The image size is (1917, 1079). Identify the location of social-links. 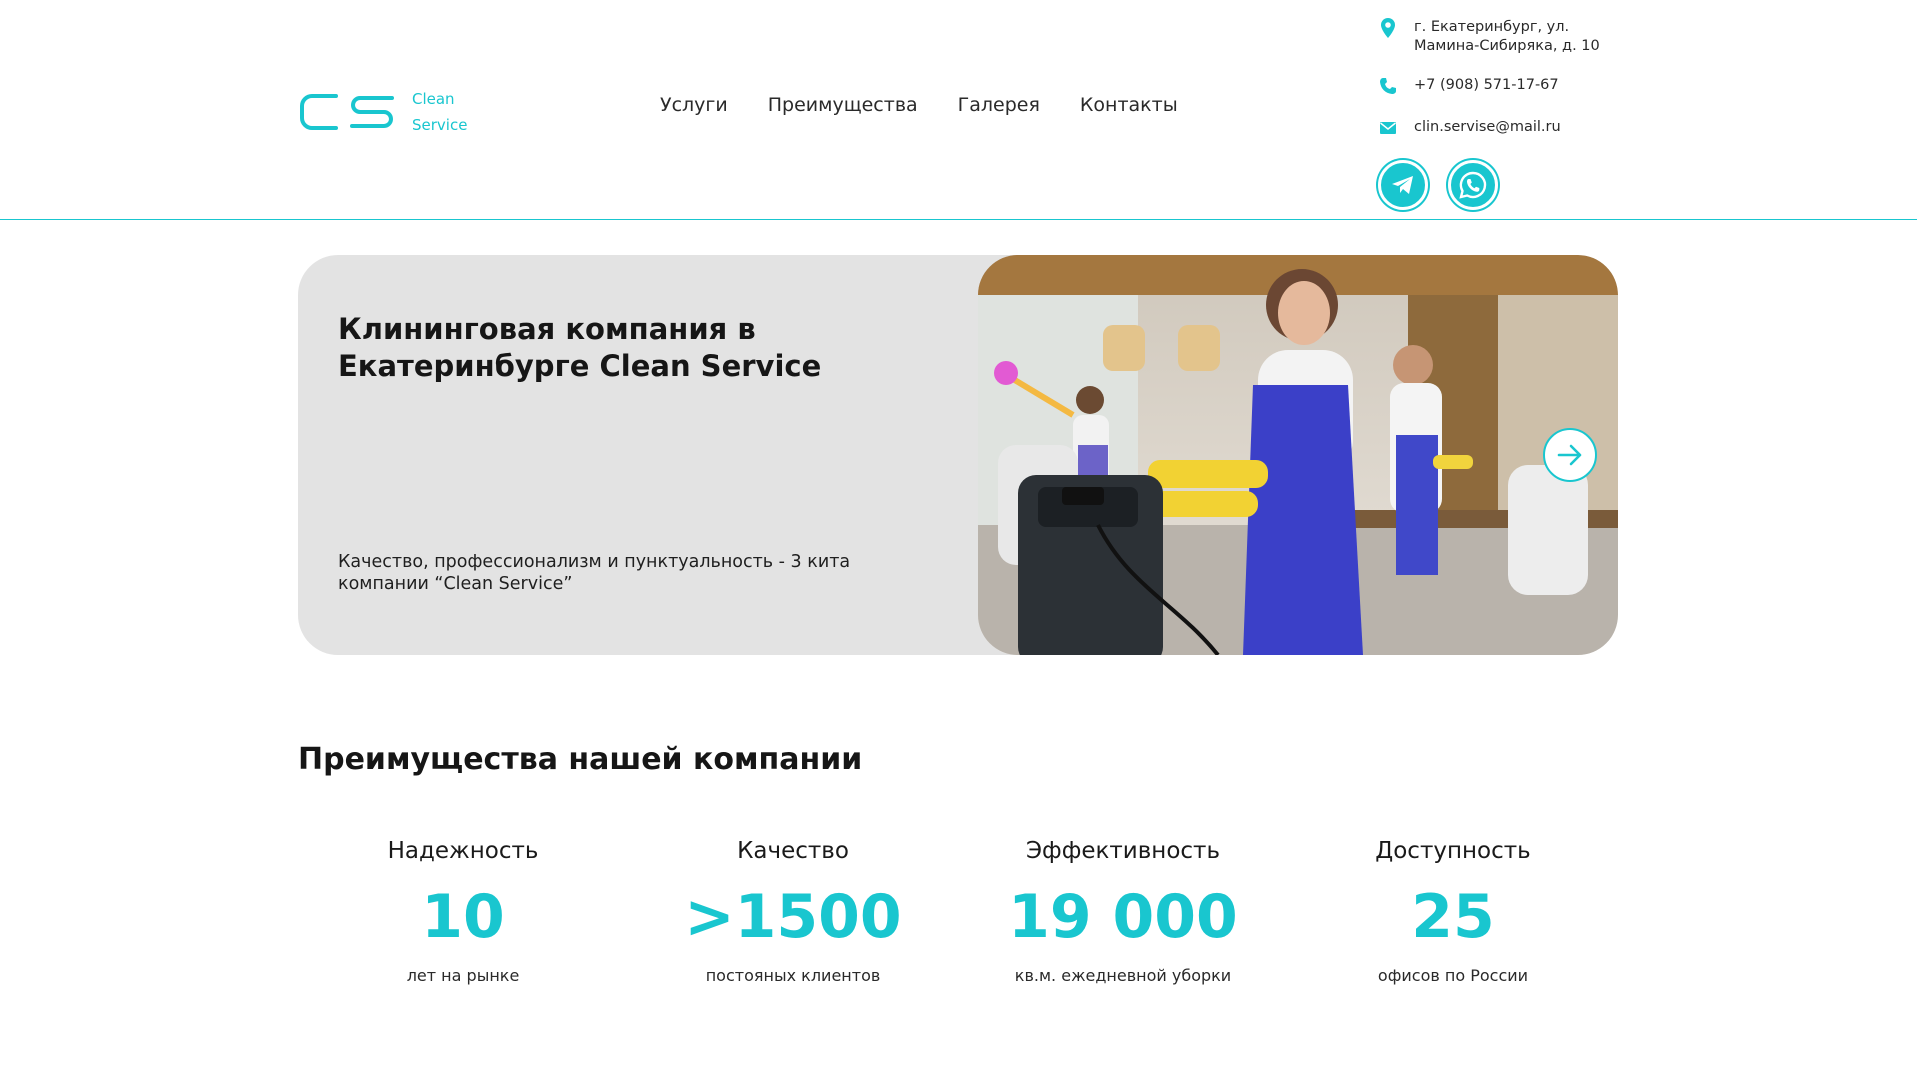
(1508, 185).